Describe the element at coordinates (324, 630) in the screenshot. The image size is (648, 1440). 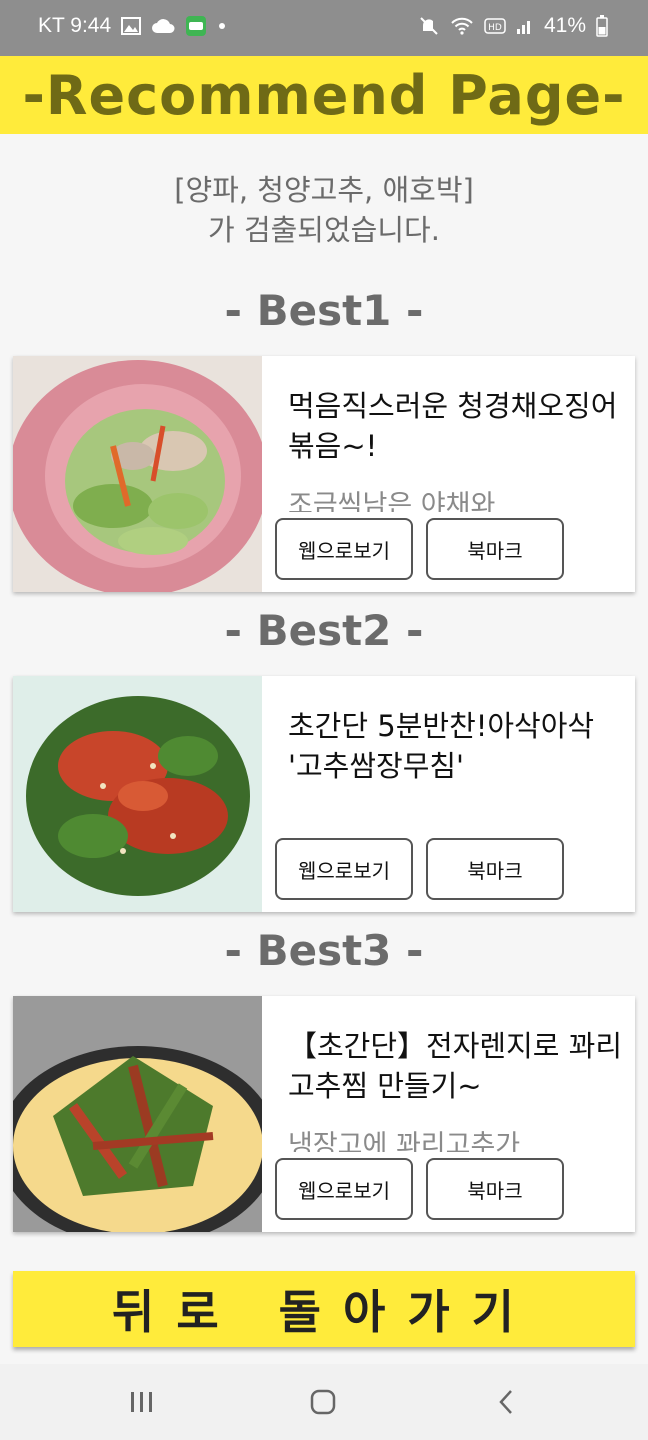
I see `best2-heading: - Best2 -` at that location.